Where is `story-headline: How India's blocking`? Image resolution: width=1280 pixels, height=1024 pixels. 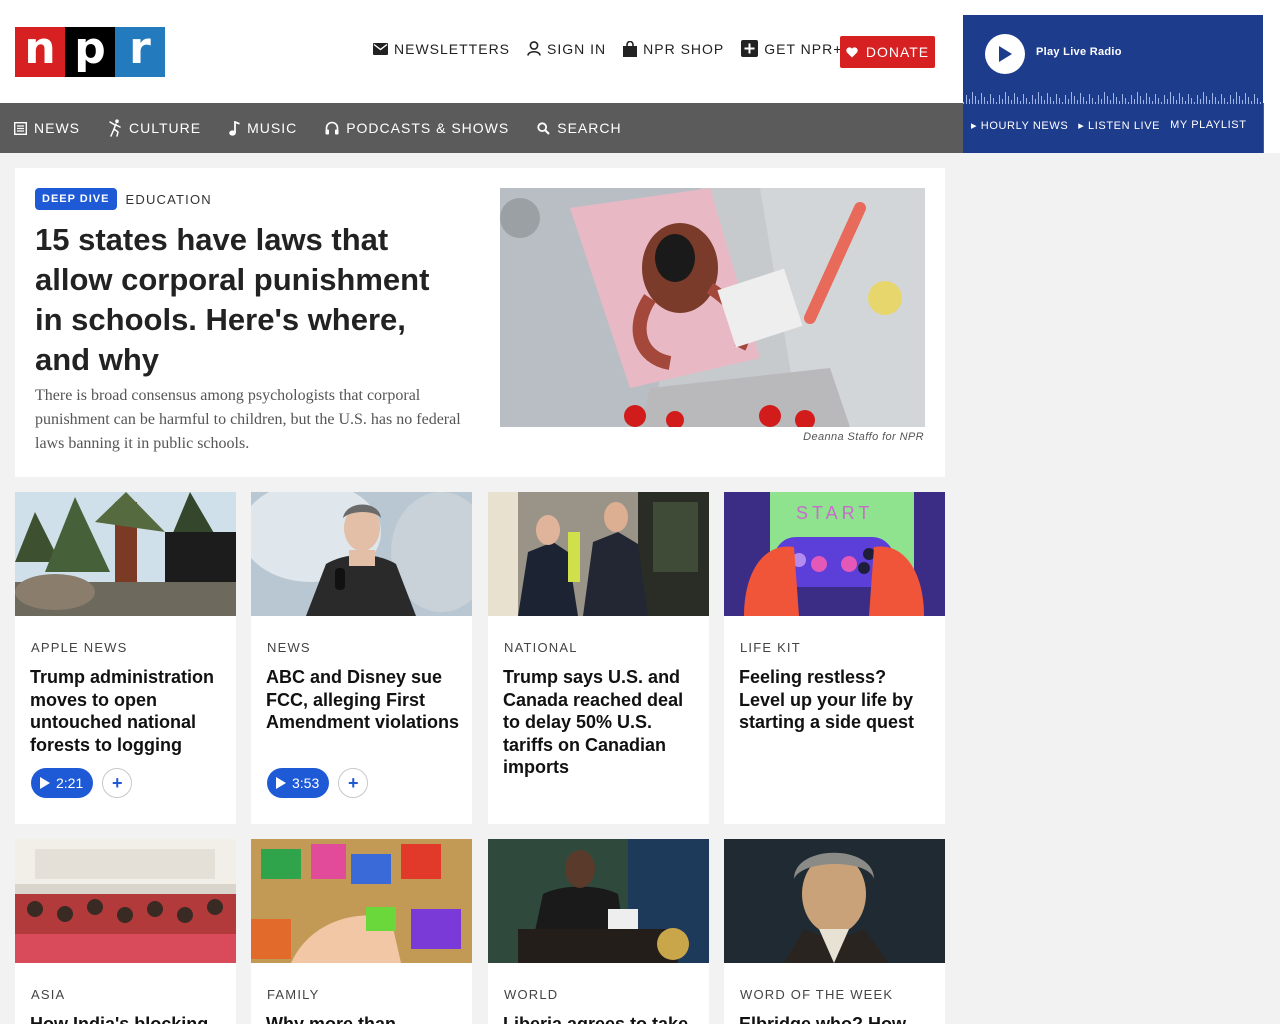
story-headline: How India's blocking is located at coordinates (127, 1018).